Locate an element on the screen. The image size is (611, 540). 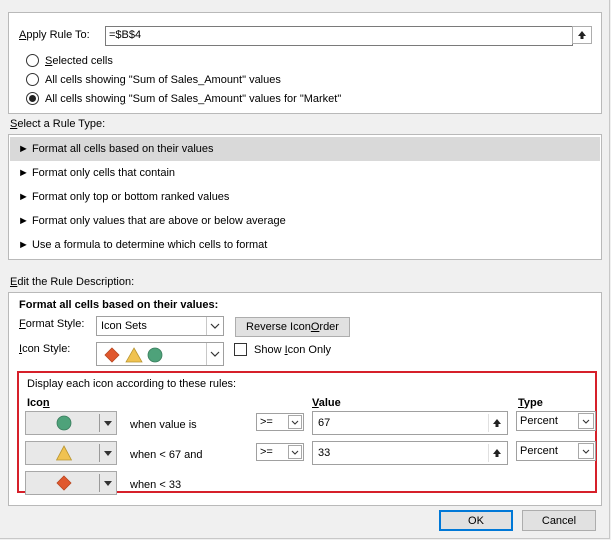
reverse-icon-order-button: Reverse Icon Order is located at coordinates (292, 327).